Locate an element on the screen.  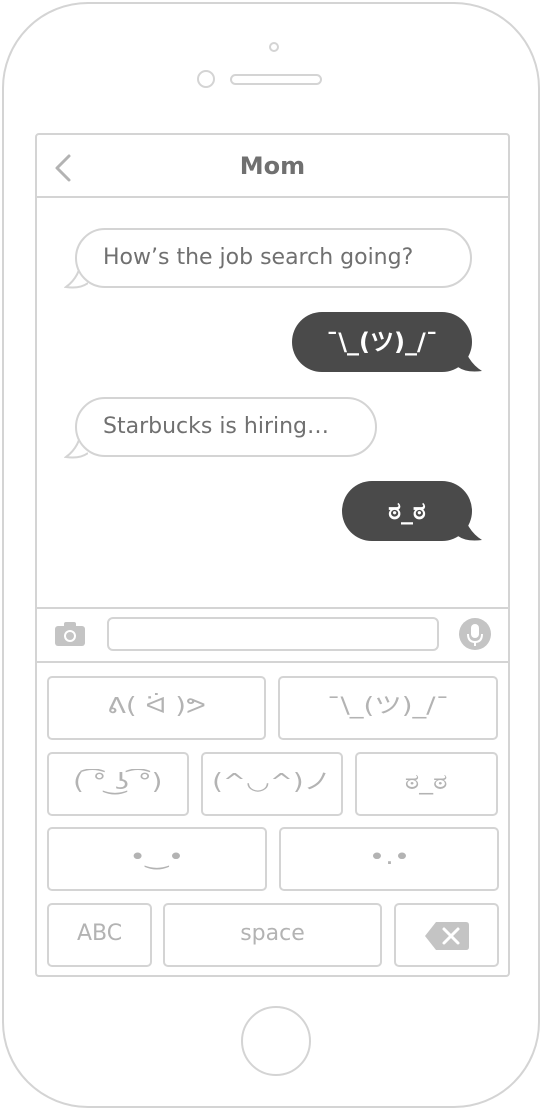
message-incoming: How’s the job search going? is located at coordinates (273, 258).